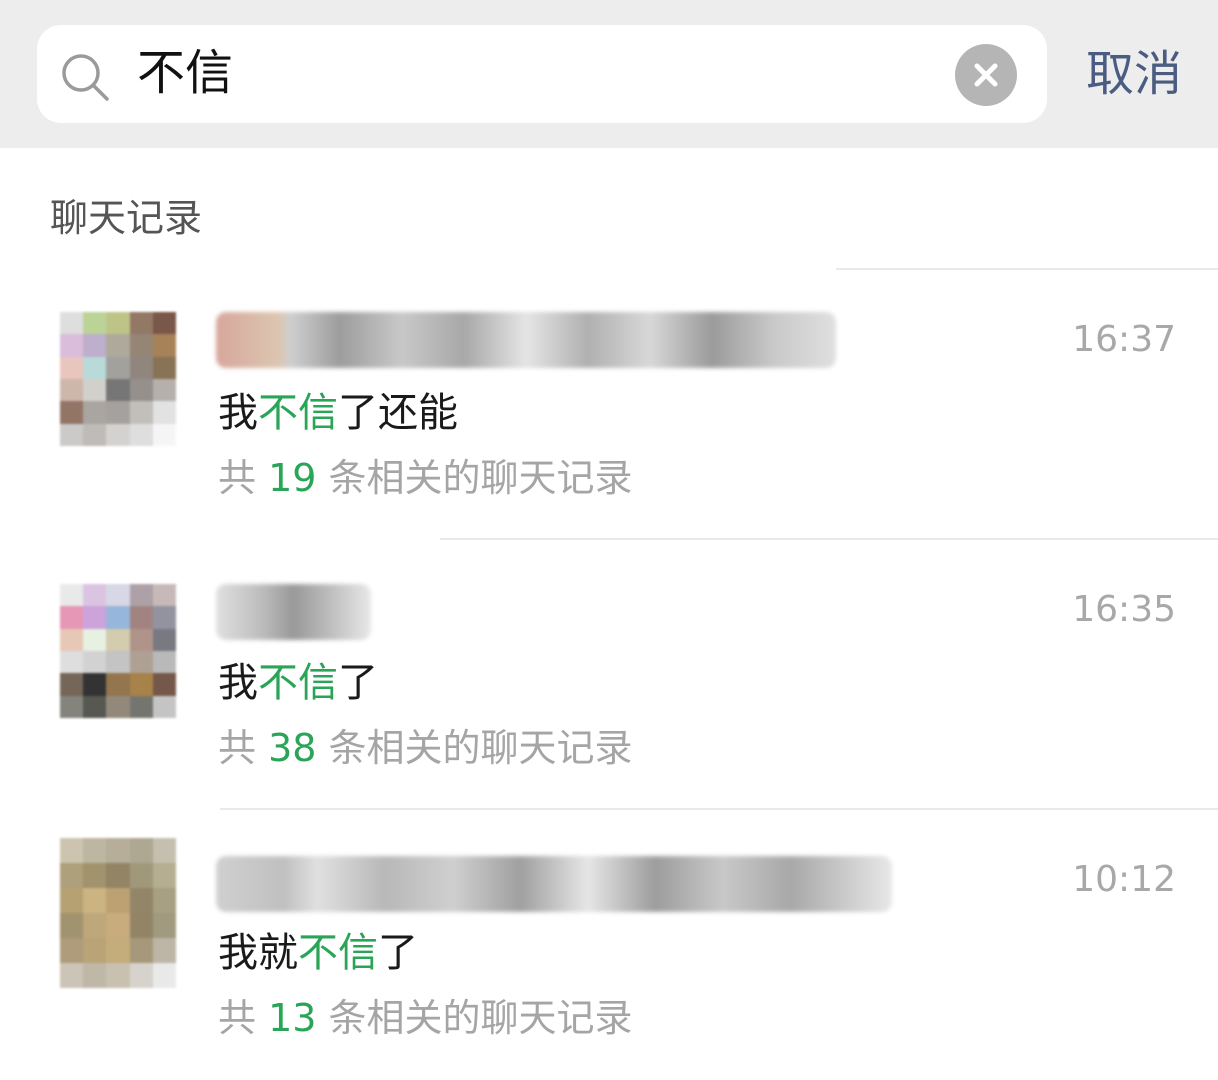 This screenshot has width=1218, height=1080. What do you see at coordinates (1134, 74) in the screenshot?
I see `cancel-button: 取消` at bounding box center [1134, 74].